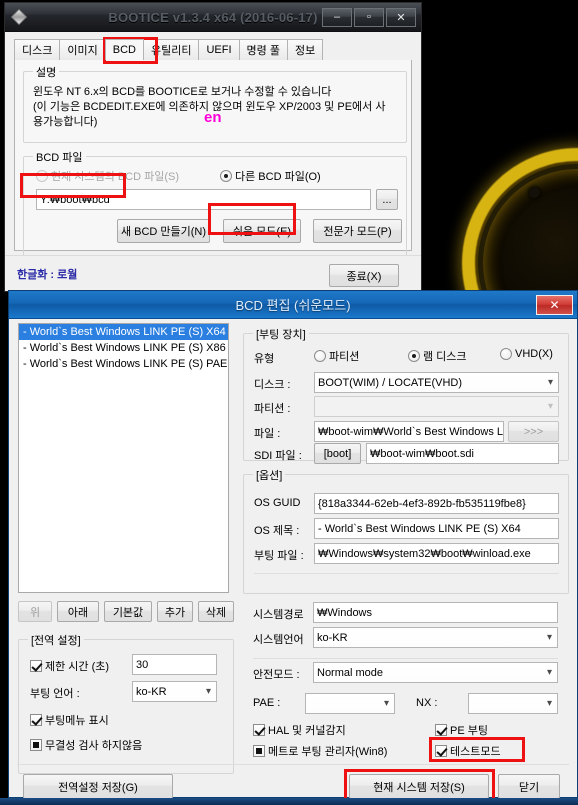  What do you see at coordinates (369, 17) in the screenshot?
I see `maximize-button: ▫` at bounding box center [369, 17].